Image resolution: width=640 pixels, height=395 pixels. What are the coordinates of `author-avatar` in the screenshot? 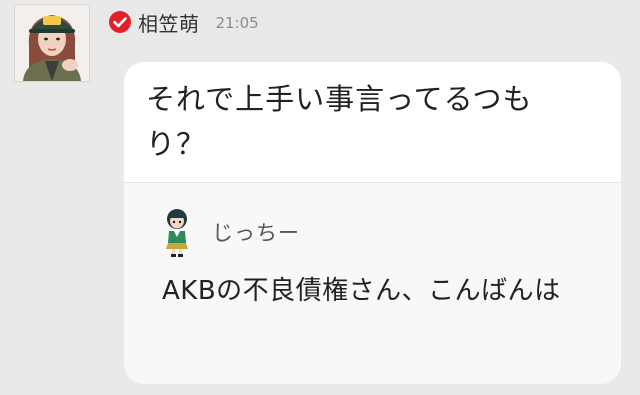 It's located at (52, 43).